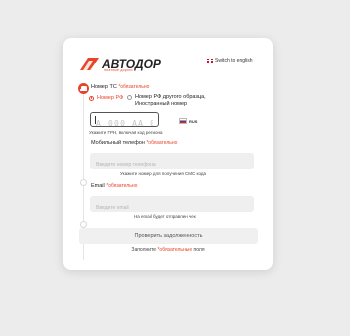 The image size is (350, 336). Describe the element at coordinates (165, 216) in the screenshot. I see `email-hint: На email будет отправлен чек` at that location.